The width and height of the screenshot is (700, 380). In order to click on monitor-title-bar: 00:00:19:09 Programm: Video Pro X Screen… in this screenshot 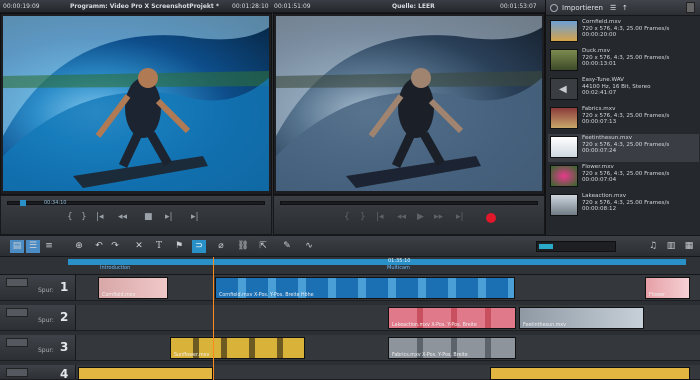, I will do `click(272, 6)`.